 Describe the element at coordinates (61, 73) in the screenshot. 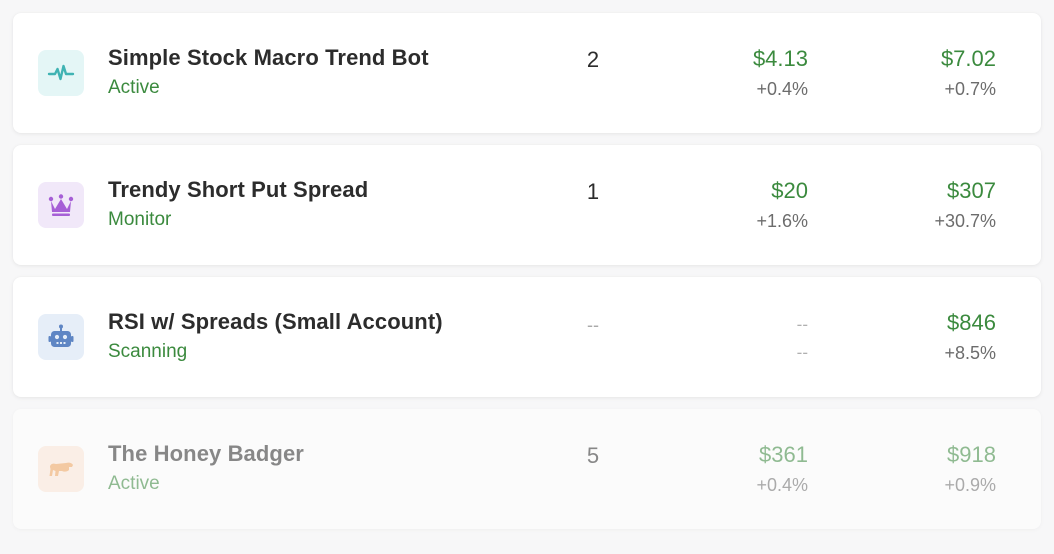

I see `pulse-icon` at that location.